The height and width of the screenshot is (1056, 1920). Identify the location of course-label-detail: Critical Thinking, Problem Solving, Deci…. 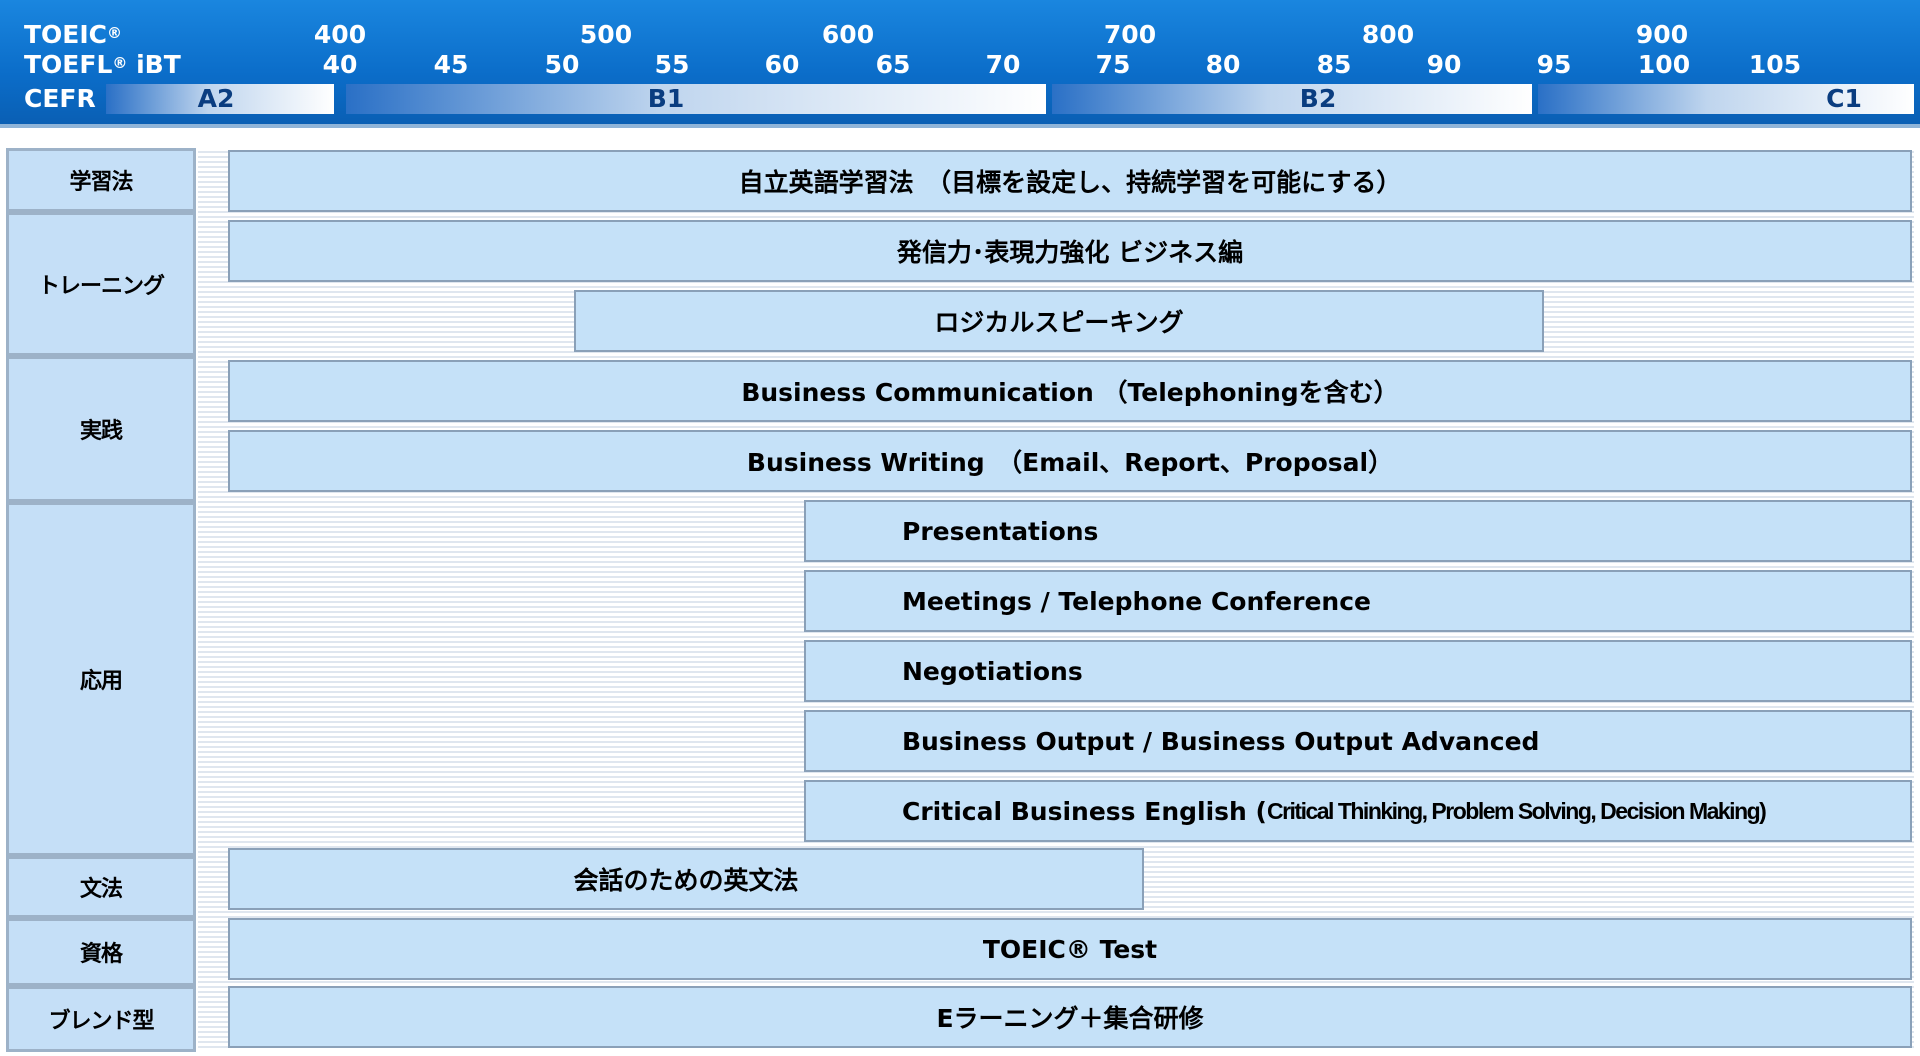
(1516, 810).